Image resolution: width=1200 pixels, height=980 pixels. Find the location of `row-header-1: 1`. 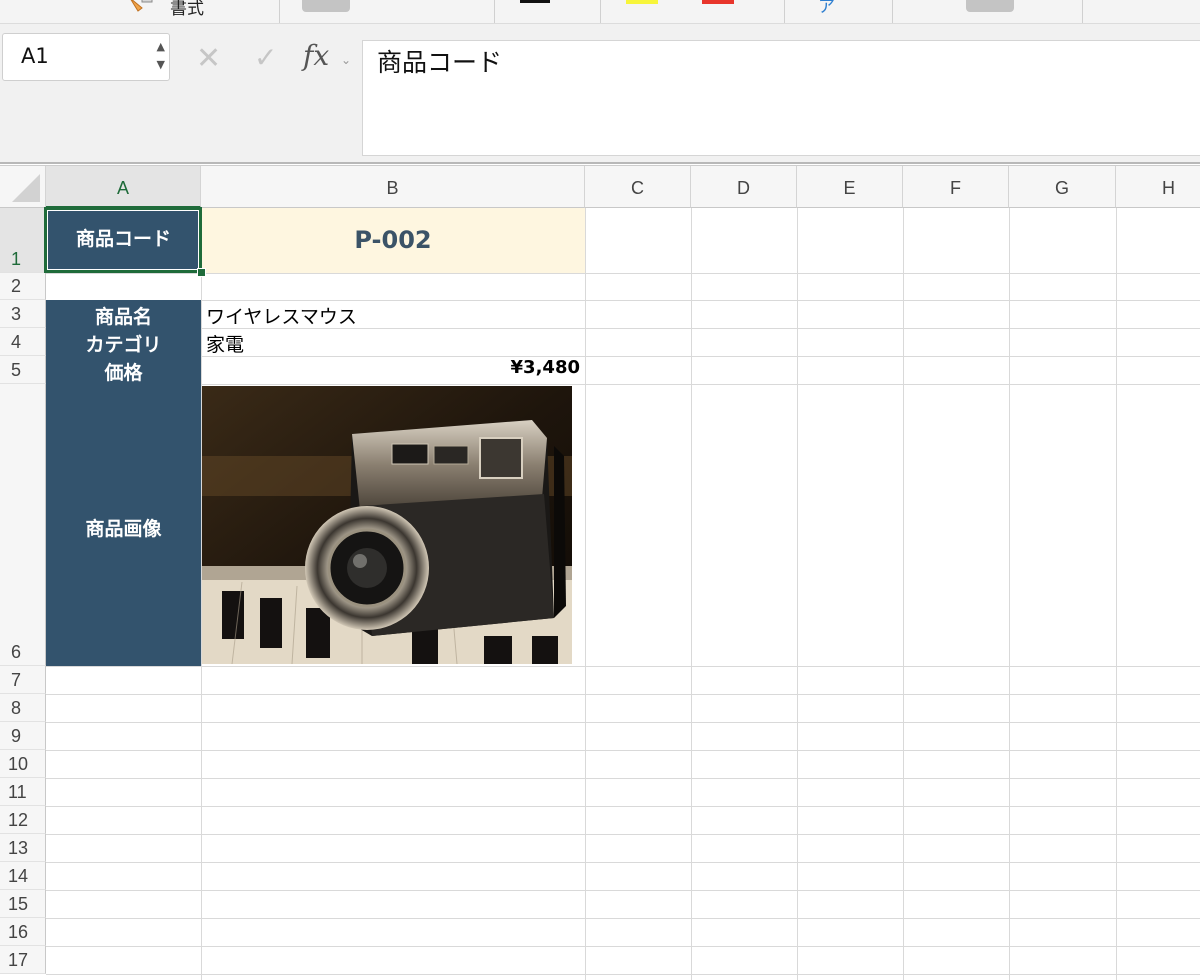

row-header-1: 1 is located at coordinates (23, 240).